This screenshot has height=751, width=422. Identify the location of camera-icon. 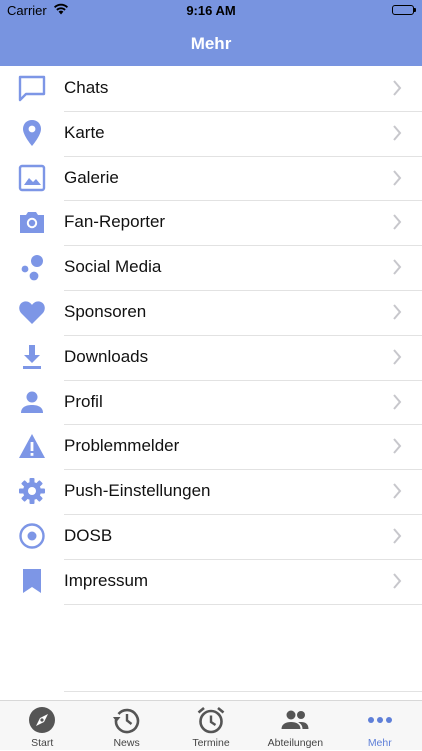
(32, 222).